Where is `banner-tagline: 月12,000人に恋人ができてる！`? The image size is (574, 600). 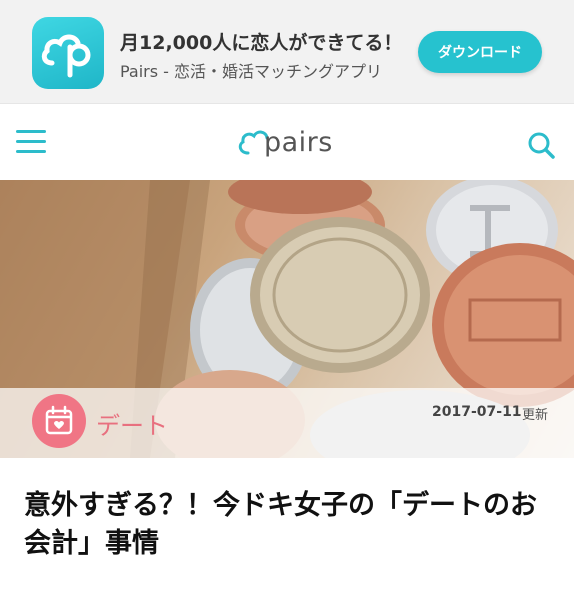 banner-tagline: 月12,000人に恋人ができてる！ is located at coordinates (261, 43).